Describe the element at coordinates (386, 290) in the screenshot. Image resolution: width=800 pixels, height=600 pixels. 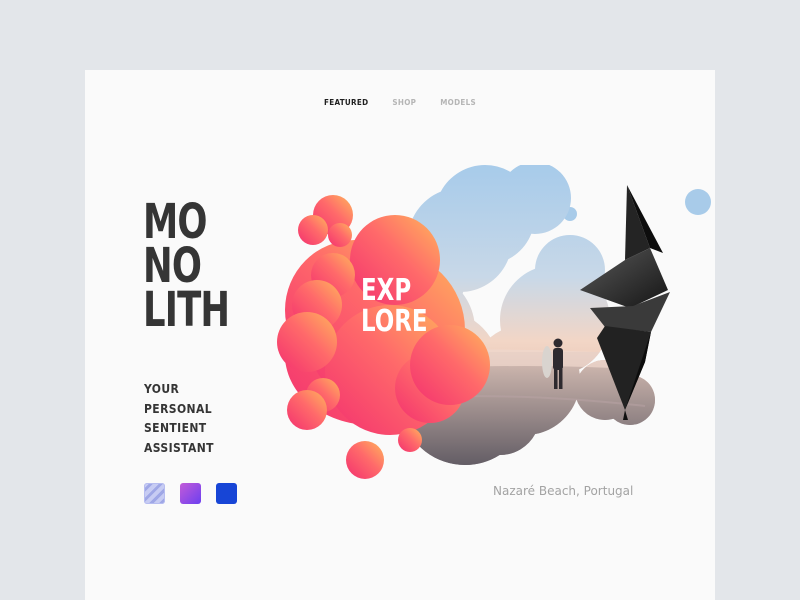
I see `explore-line: EXP` at that location.